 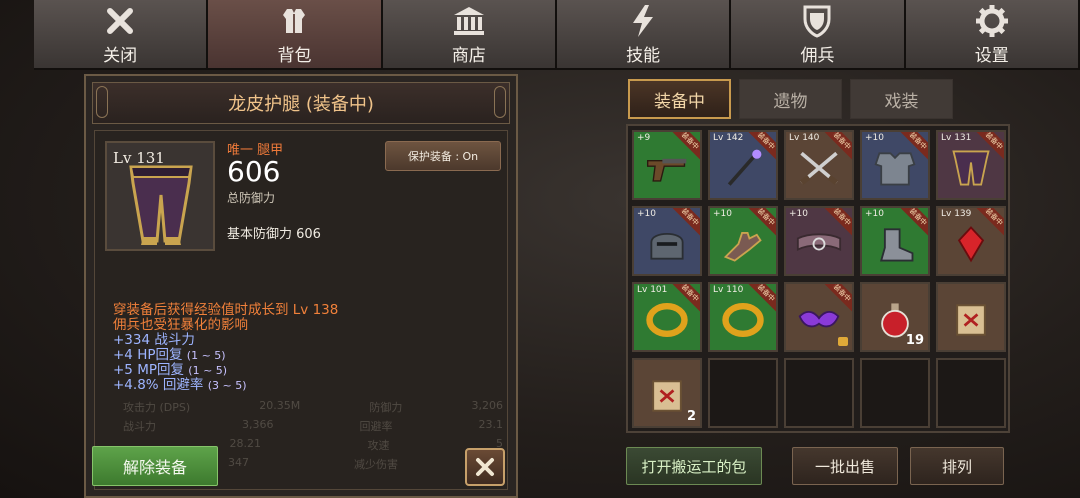 What do you see at coordinates (294, 55) in the screenshot?
I see `nav-bag-label: 背包` at bounding box center [294, 55].